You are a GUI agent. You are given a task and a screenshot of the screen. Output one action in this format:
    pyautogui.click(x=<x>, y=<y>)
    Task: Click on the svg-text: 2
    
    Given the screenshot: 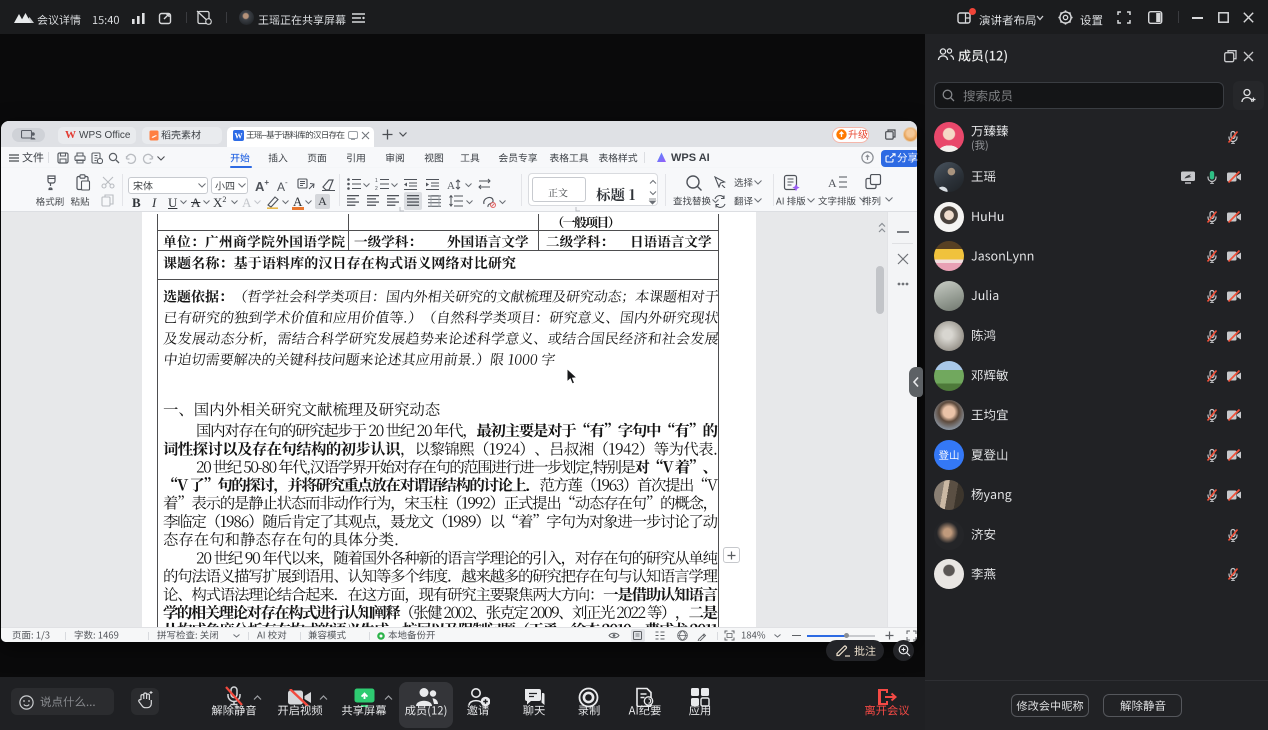 What is the action you would take?
    pyautogui.click(x=376, y=188)
    